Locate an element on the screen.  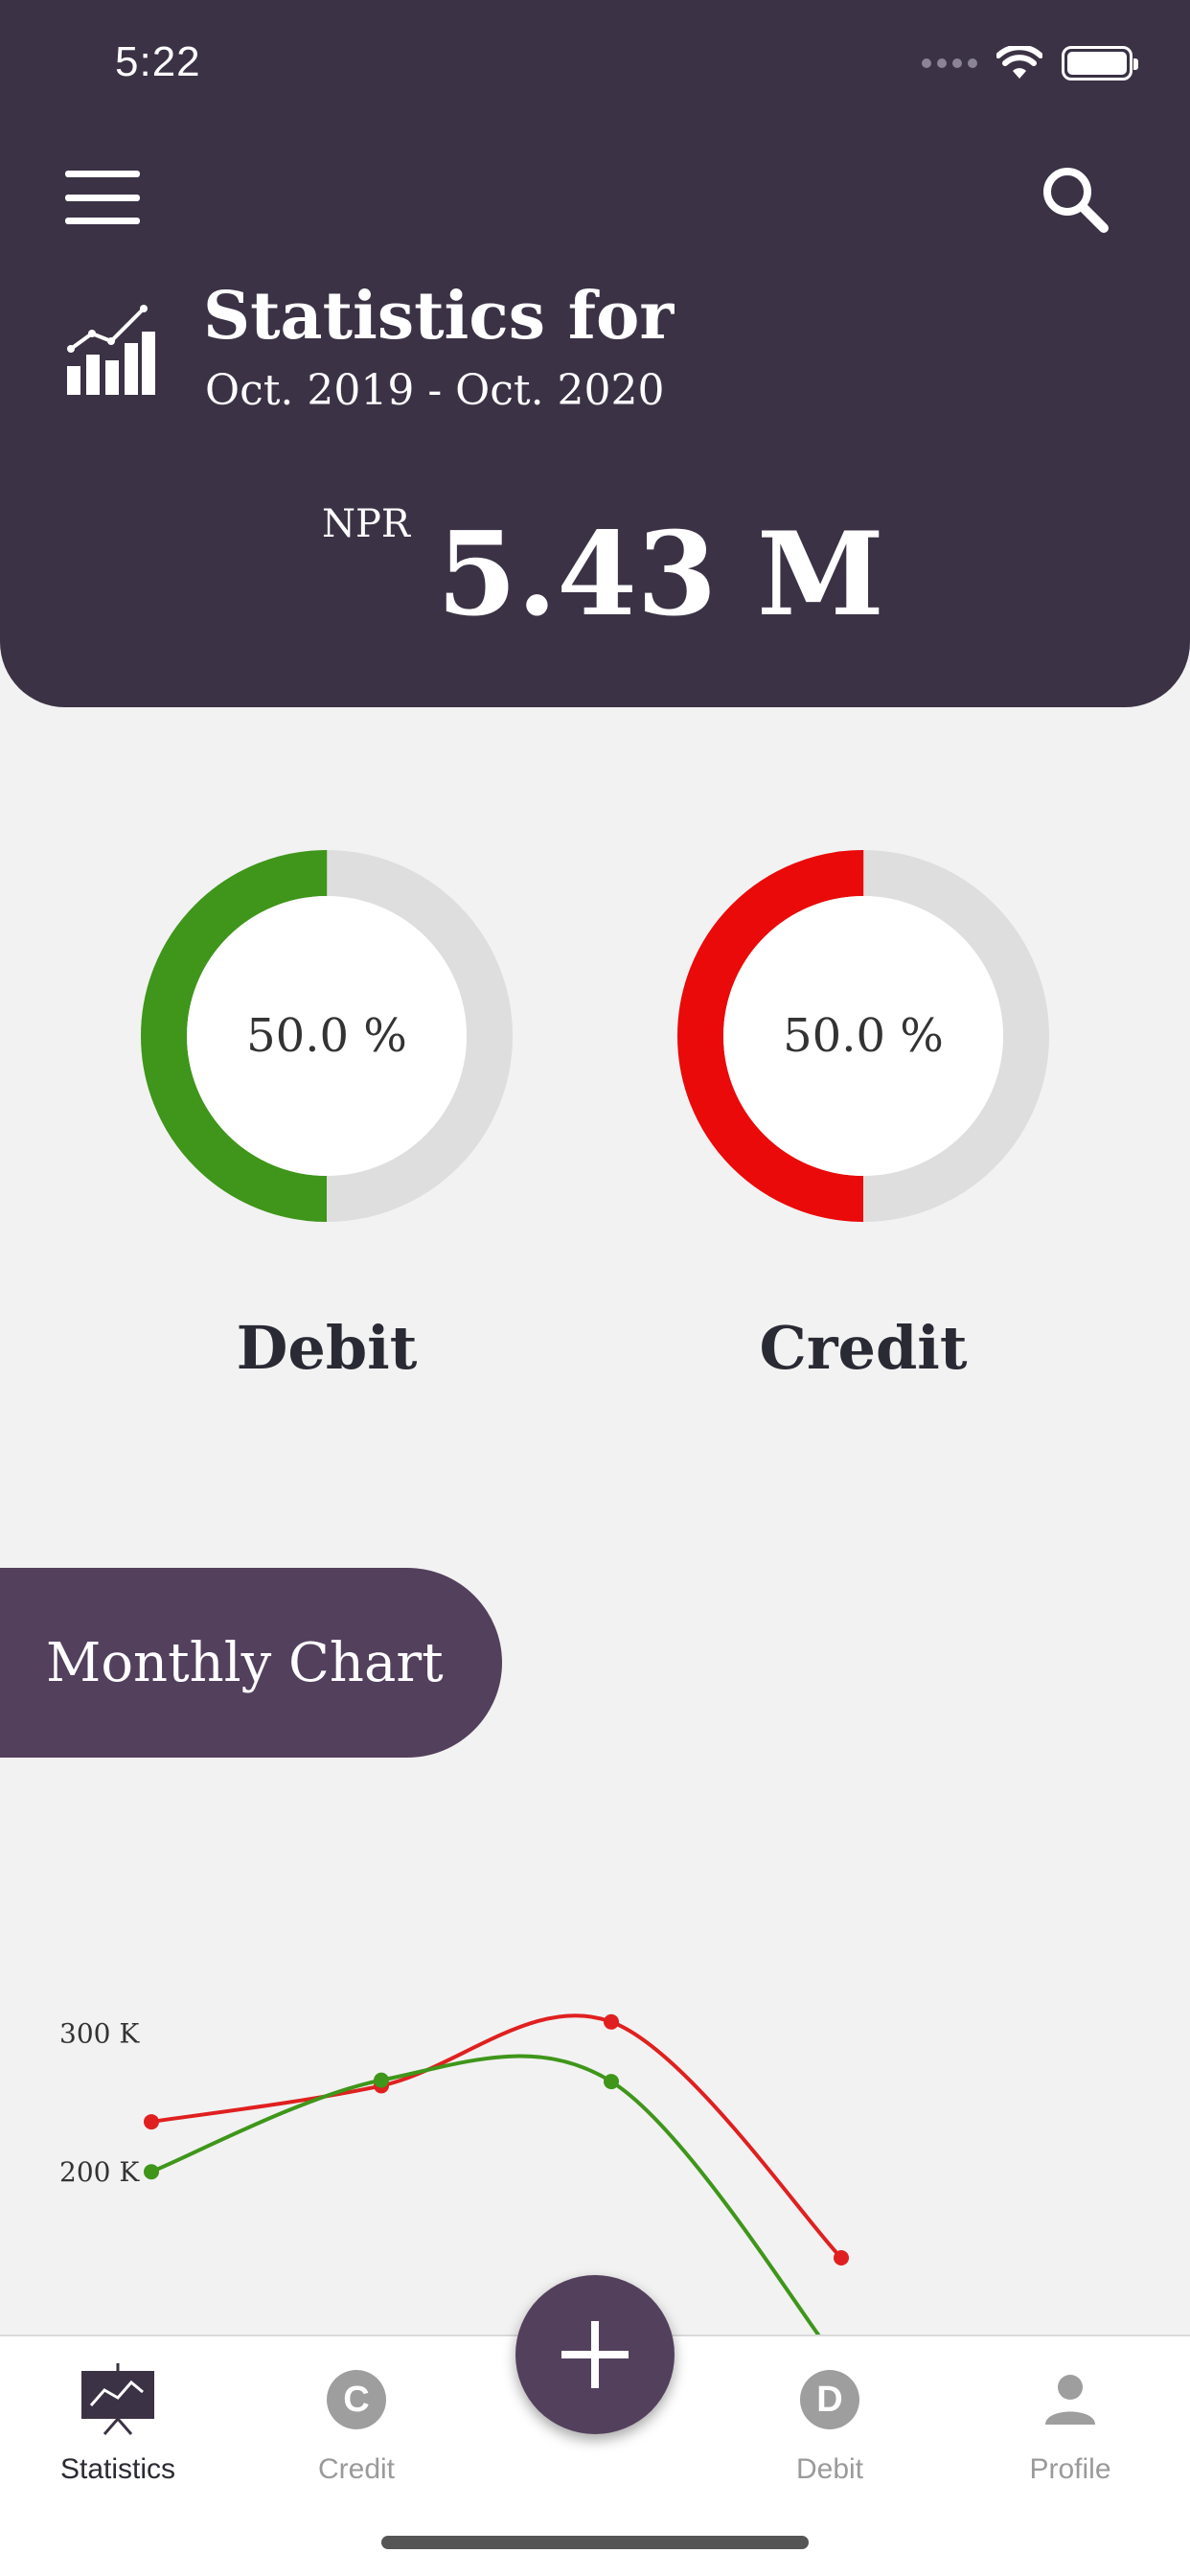
debit-donut: 50.0 % is located at coordinates (327, 1036).